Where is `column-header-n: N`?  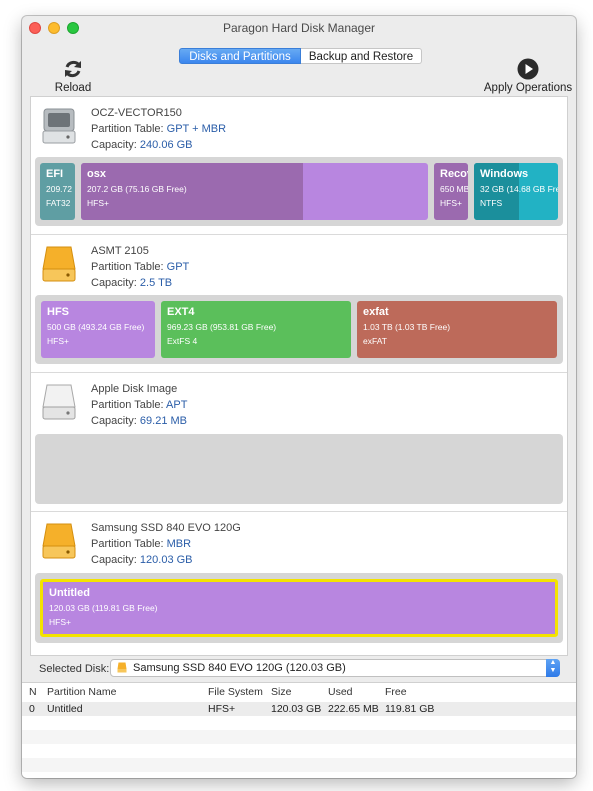 column-header-n: N is located at coordinates (33, 692).